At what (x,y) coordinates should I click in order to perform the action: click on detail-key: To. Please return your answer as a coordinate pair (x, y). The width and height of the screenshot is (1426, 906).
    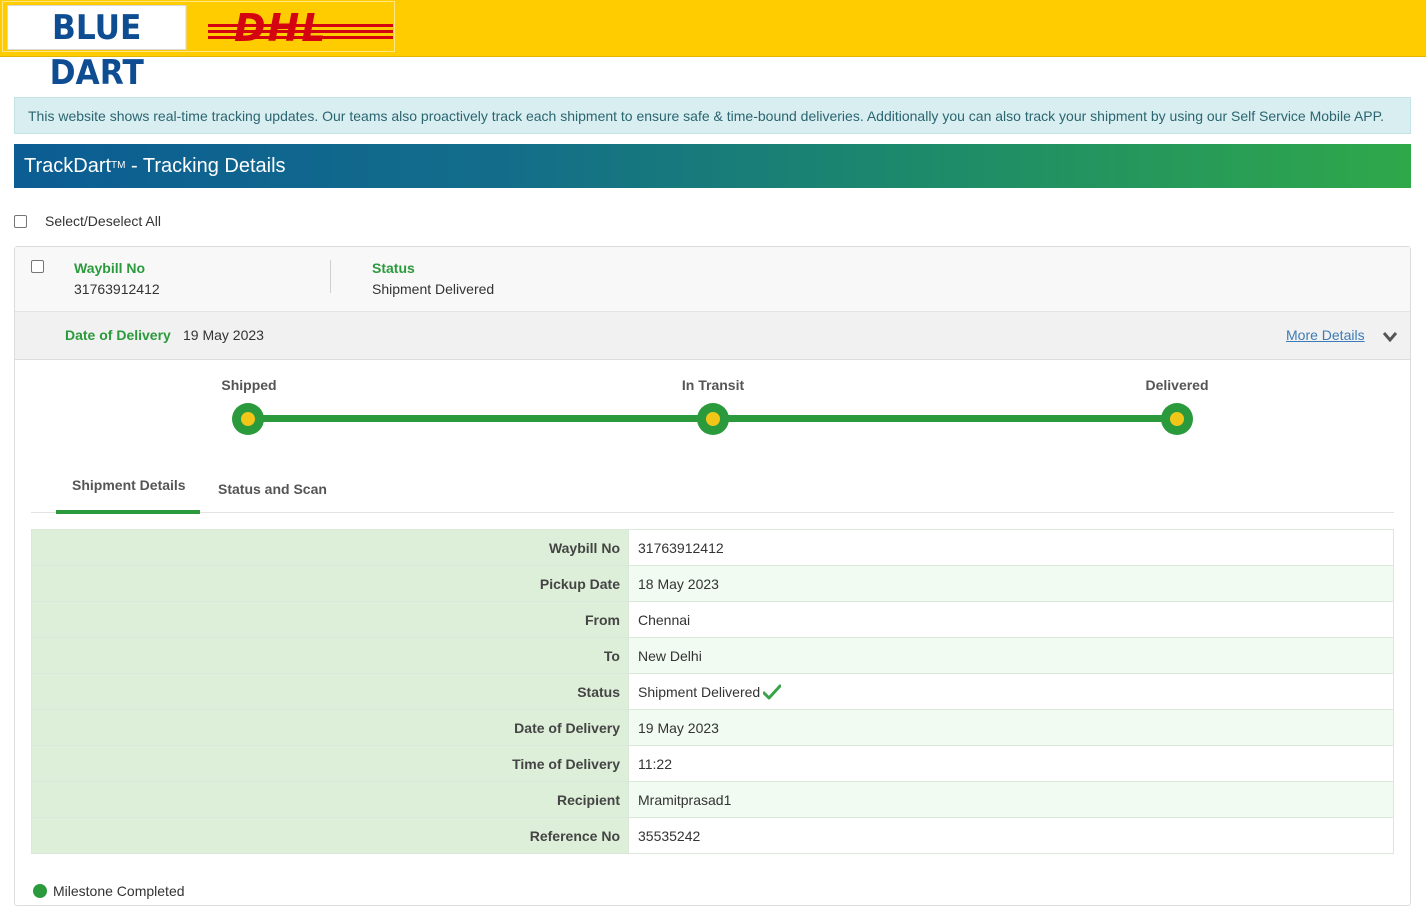
    Looking at the image, I should click on (330, 655).